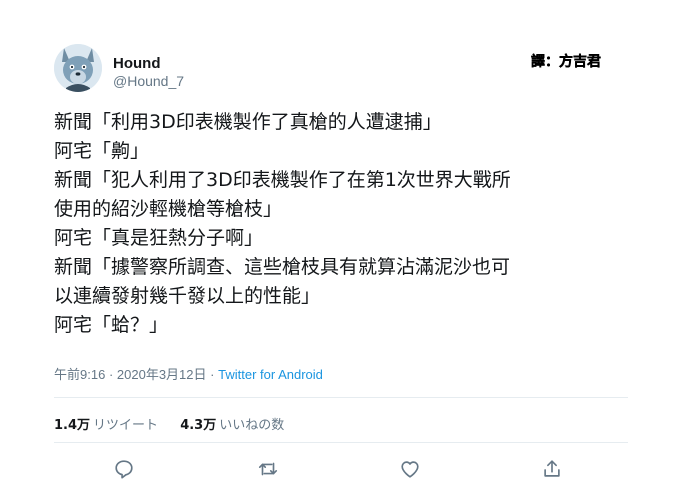 The height and width of the screenshot is (498, 674). I want to click on retweets-count: 1.4万, so click(72, 425).